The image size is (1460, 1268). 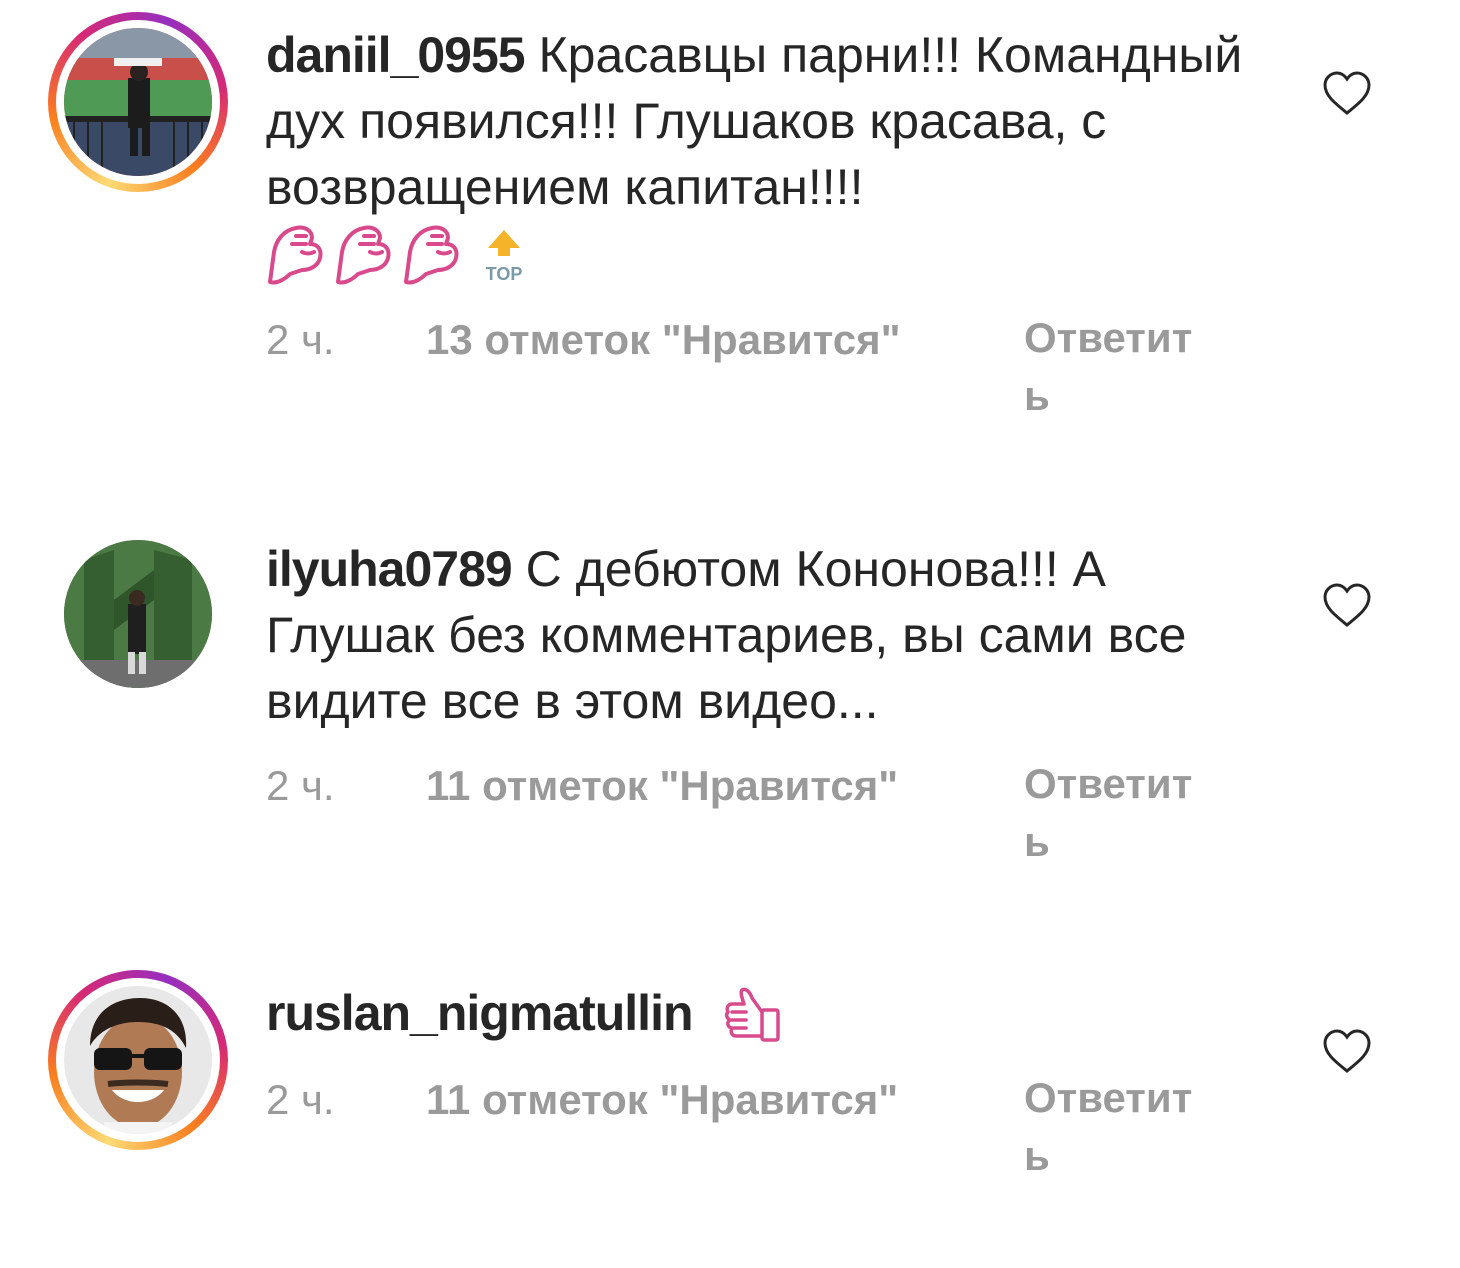 I want to click on comment-likes: 13 отметок "Нравится", so click(x=663, y=340).